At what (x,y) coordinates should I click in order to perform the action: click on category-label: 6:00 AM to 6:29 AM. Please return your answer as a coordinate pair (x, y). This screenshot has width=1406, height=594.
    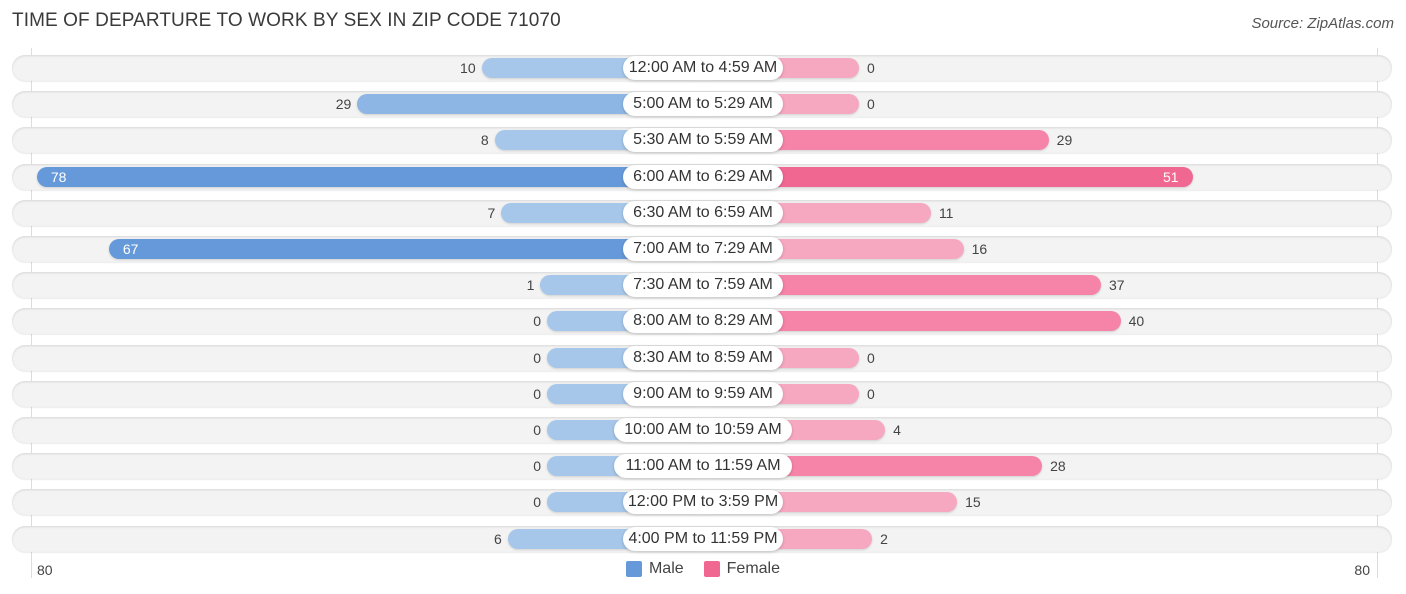
    Looking at the image, I should click on (703, 176).